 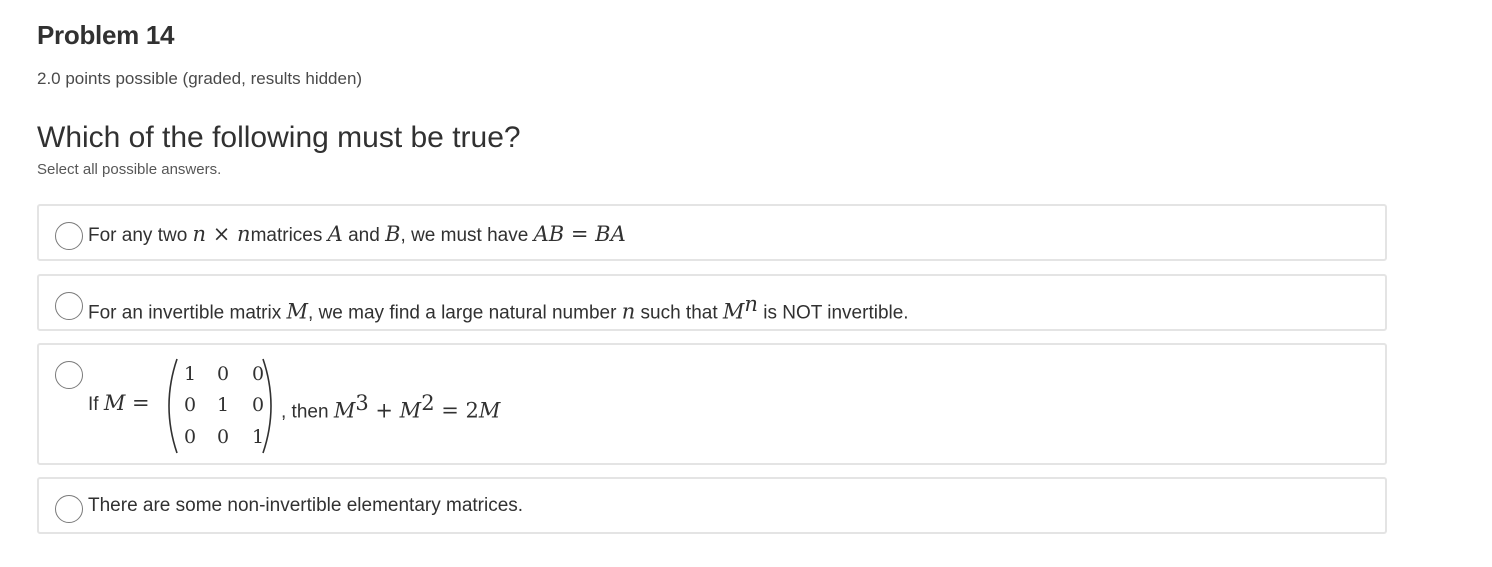 What do you see at coordinates (279, 137) in the screenshot?
I see `question-text: Which of the following must be true?` at bounding box center [279, 137].